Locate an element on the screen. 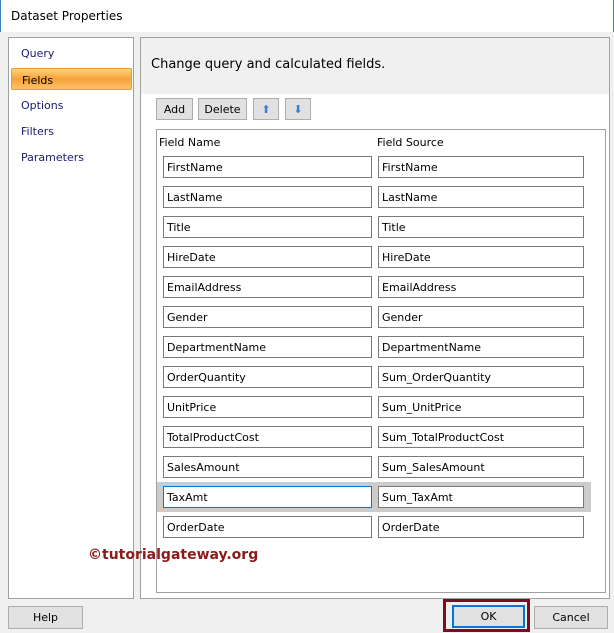 This screenshot has width=614, height=633. field-name-input: OrderDate is located at coordinates (267, 527).